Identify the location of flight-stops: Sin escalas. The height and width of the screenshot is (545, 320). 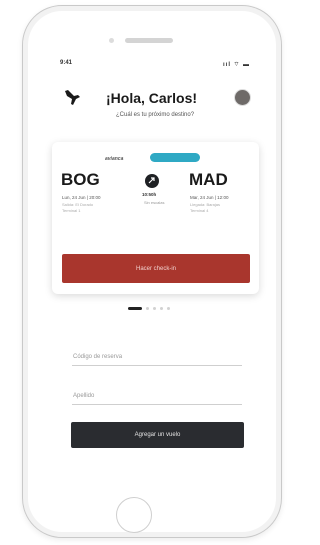
(154, 202).